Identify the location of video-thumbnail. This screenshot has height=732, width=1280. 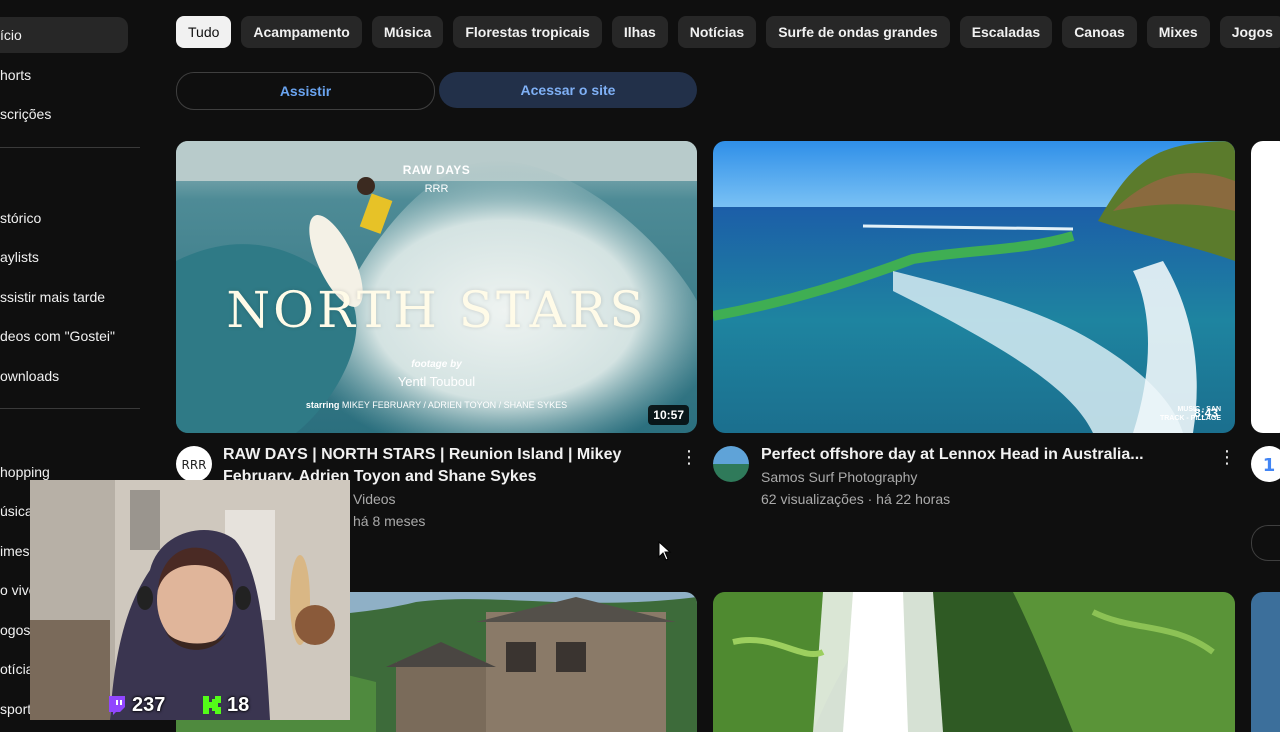
(974, 662).